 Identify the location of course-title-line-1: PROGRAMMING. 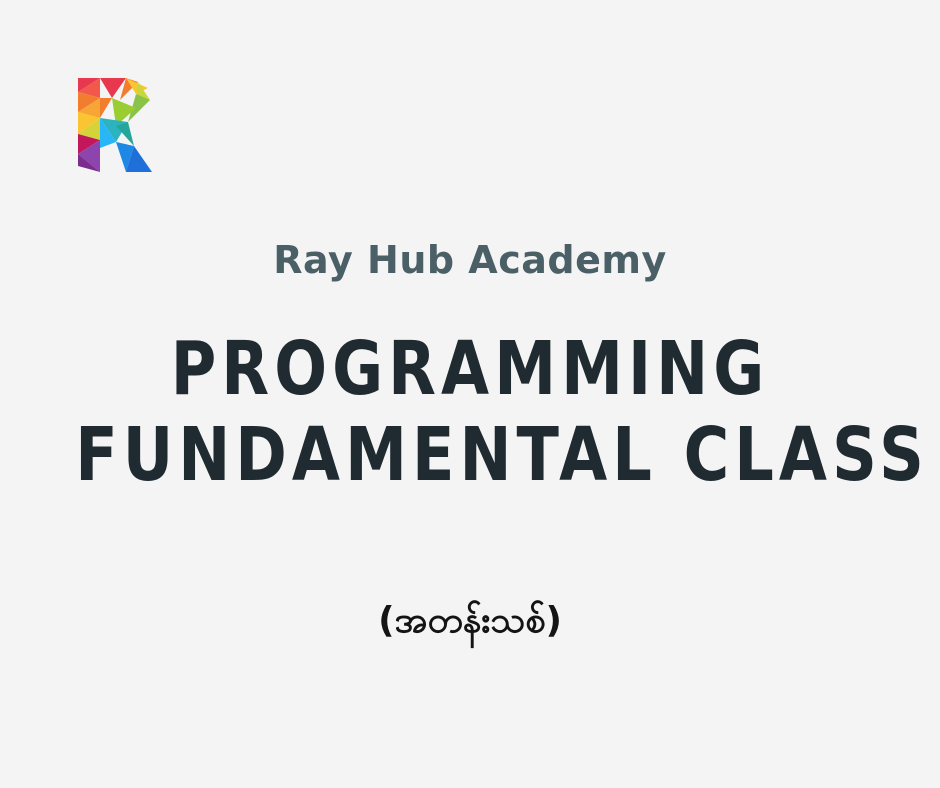
(470, 369).